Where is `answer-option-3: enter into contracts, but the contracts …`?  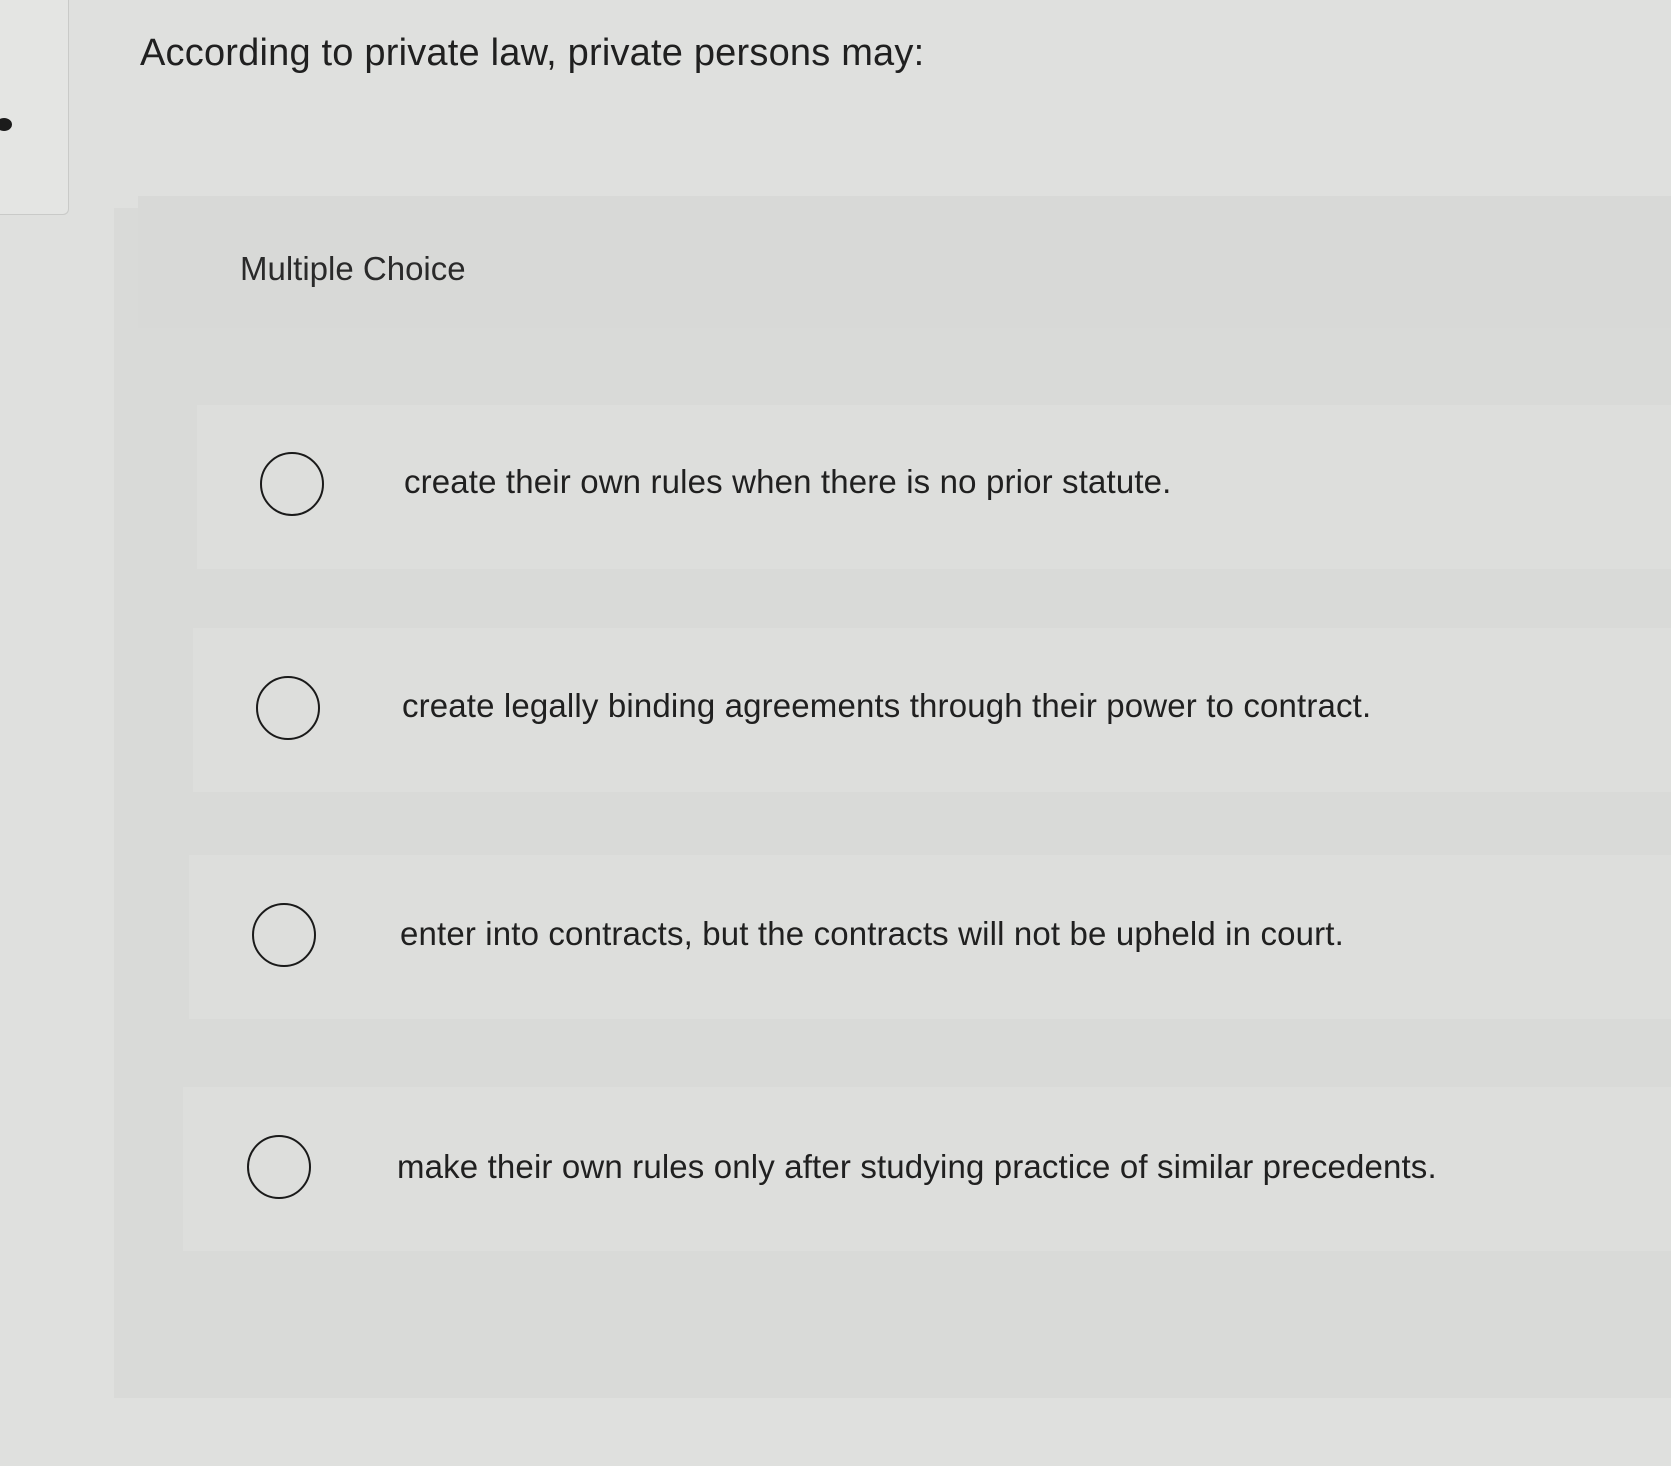
answer-option-3: enter into contracts, but the contracts … is located at coordinates (930, 937).